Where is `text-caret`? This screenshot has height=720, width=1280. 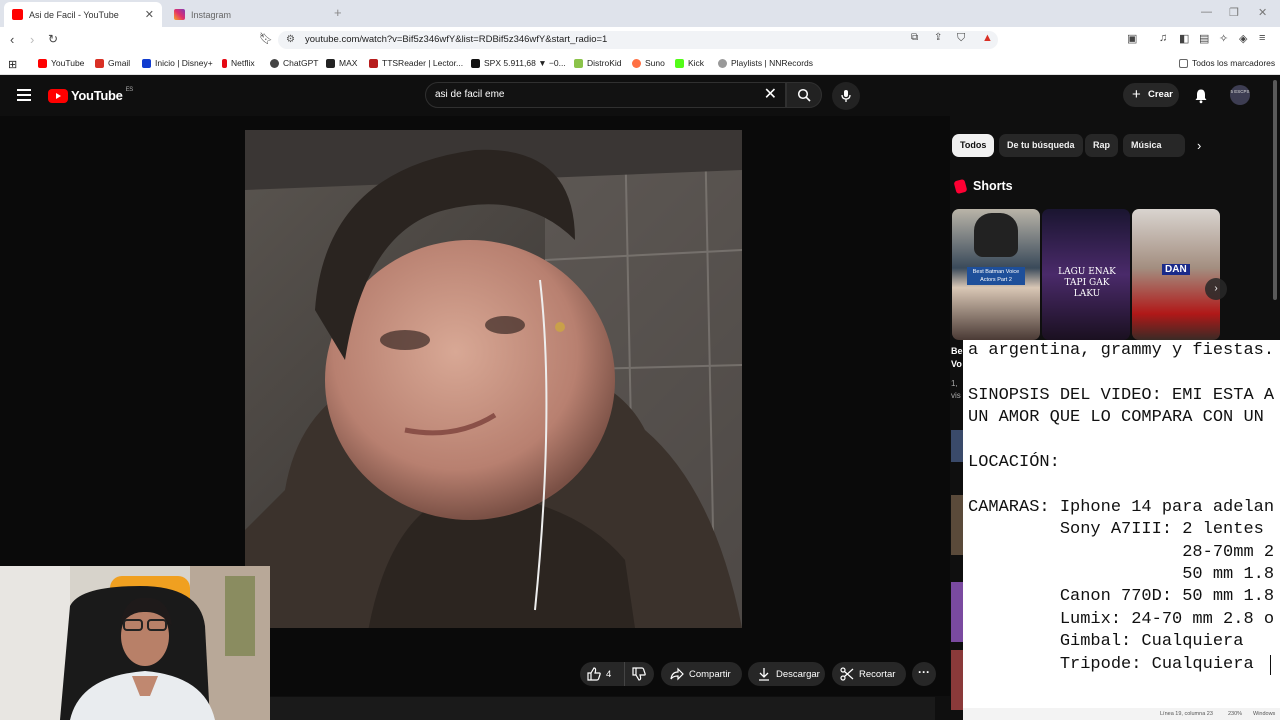 text-caret is located at coordinates (1270, 665).